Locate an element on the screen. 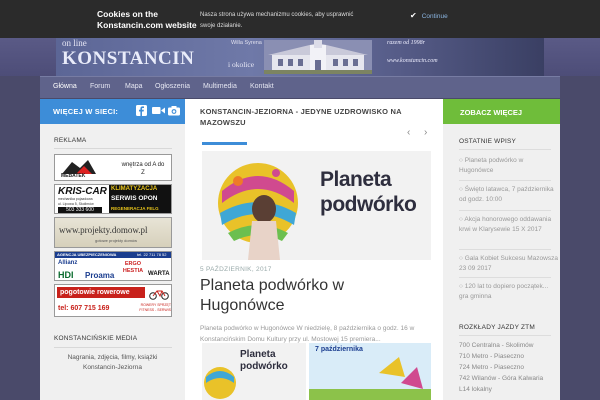 Image resolution: width=600 pixels, height=400 pixels. post-title: Planeta podwórko w Hugonówce is located at coordinates (315, 296).